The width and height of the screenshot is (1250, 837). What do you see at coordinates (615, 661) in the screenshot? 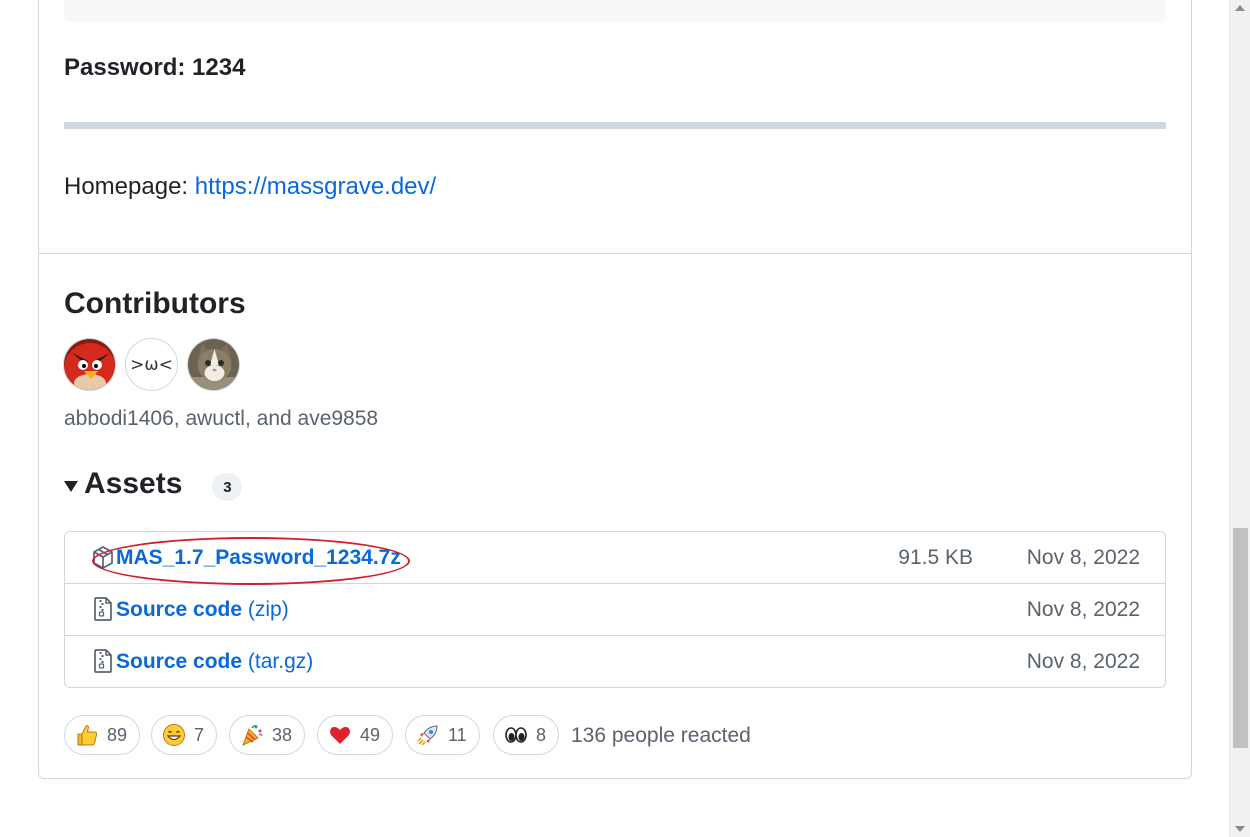
I see `asset-row: Source code (tar.gz) Nov 8, 2022` at bounding box center [615, 661].